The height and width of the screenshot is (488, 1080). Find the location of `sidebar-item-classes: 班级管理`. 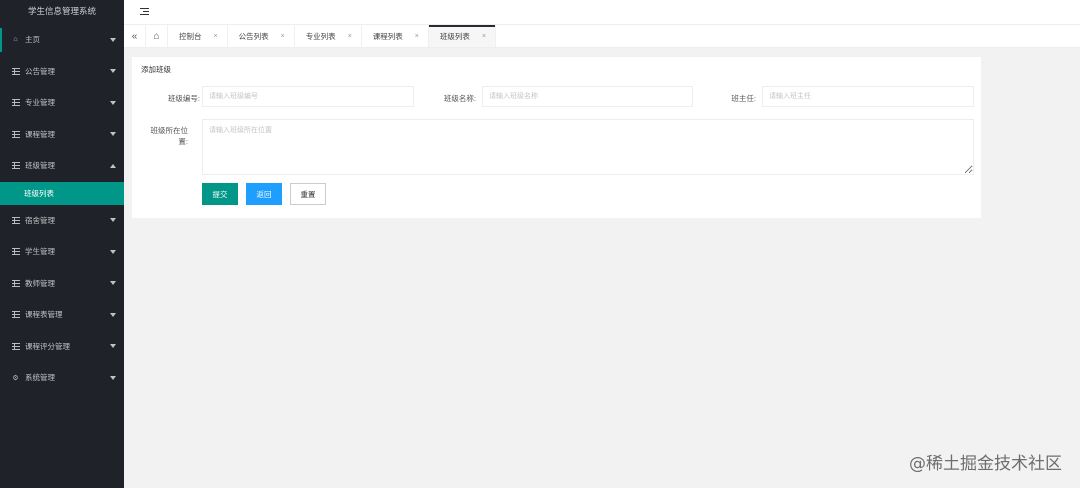

sidebar-item-classes: 班级管理 is located at coordinates (62, 166).